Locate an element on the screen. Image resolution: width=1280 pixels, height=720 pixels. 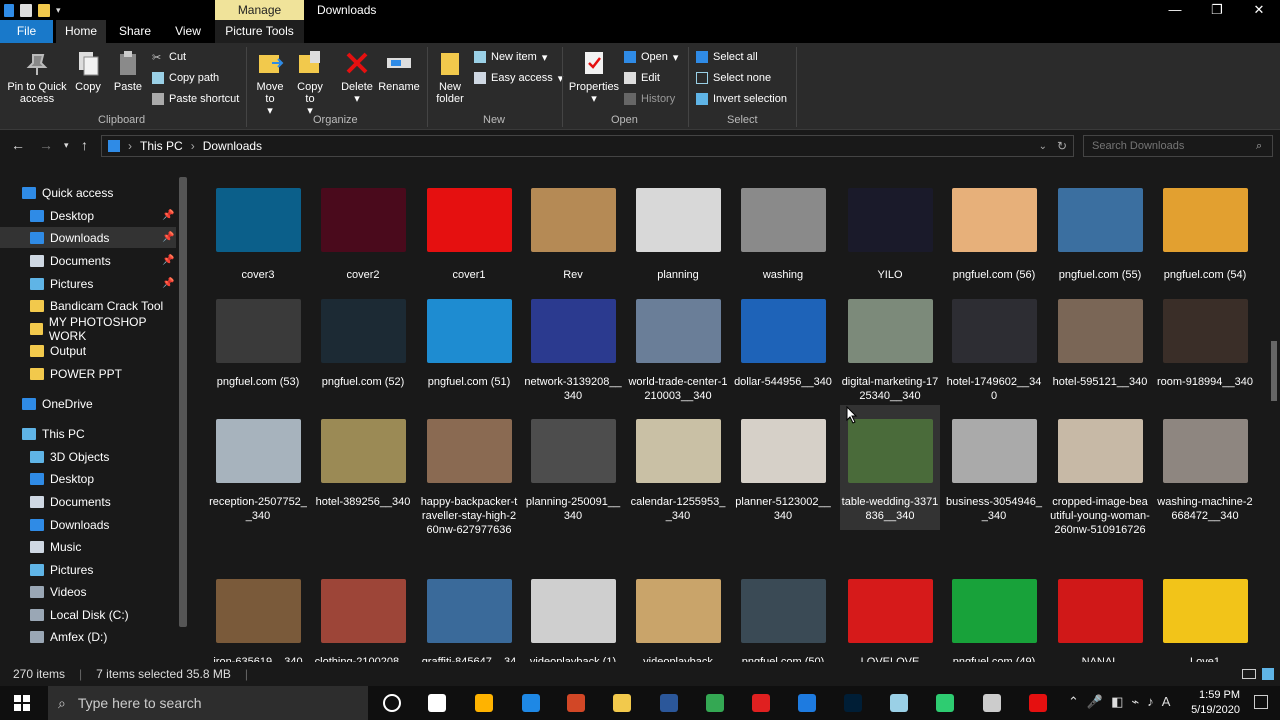
new-item-button: New item ▾ is located at coordinates (510, 57).